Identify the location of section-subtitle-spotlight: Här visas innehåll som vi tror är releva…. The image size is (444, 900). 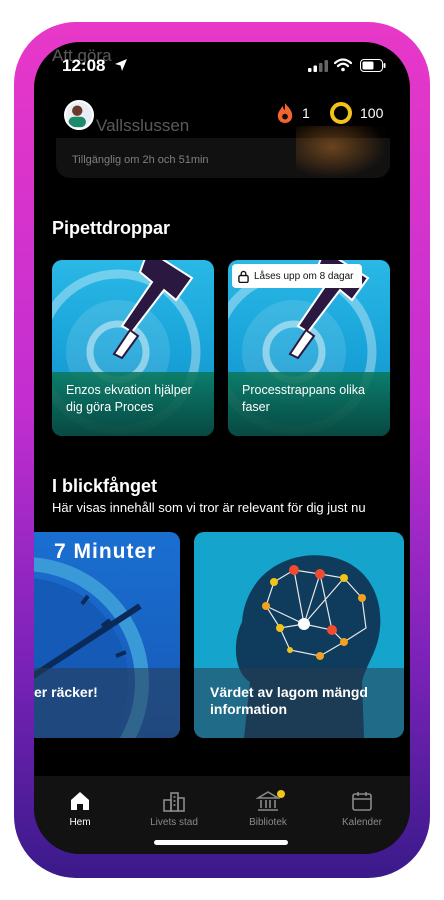
(209, 507).